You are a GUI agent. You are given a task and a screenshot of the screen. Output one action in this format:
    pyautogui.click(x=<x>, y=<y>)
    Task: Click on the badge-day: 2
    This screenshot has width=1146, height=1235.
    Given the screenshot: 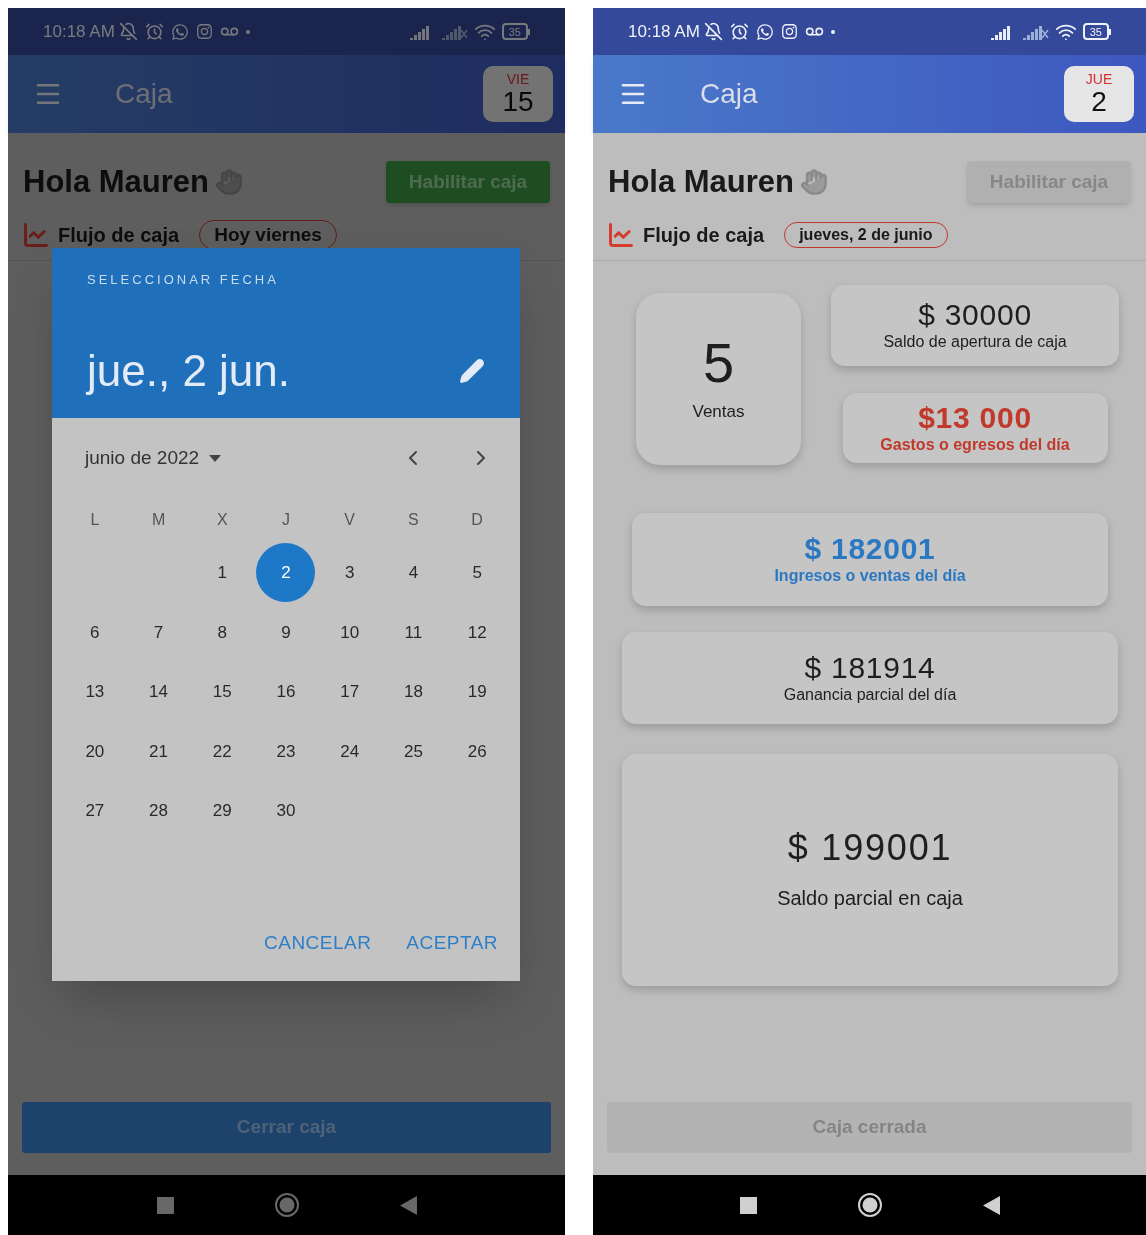 What is the action you would take?
    pyautogui.click(x=1099, y=102)
    